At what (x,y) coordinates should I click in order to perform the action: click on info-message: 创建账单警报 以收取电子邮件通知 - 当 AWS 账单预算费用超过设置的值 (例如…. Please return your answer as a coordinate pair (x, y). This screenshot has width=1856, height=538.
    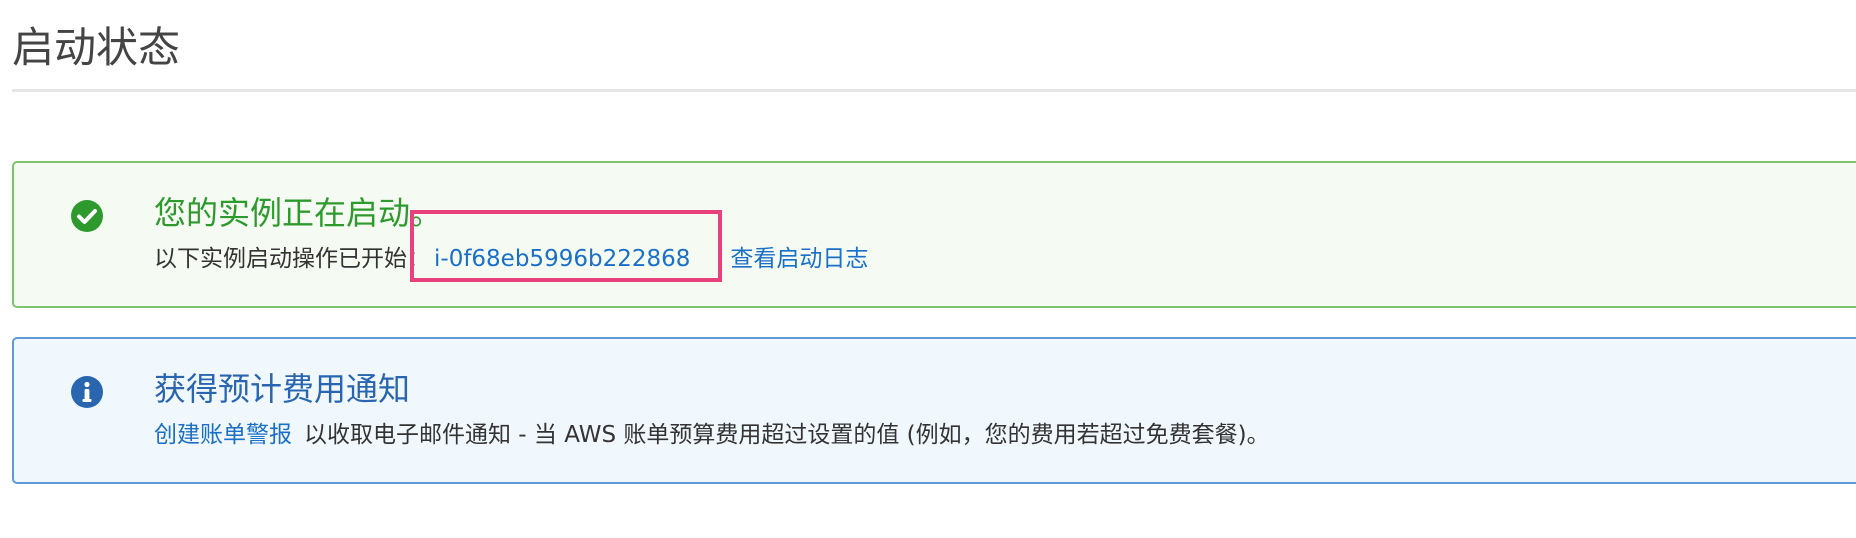
    Looking at the image, I should click on (712, 435).